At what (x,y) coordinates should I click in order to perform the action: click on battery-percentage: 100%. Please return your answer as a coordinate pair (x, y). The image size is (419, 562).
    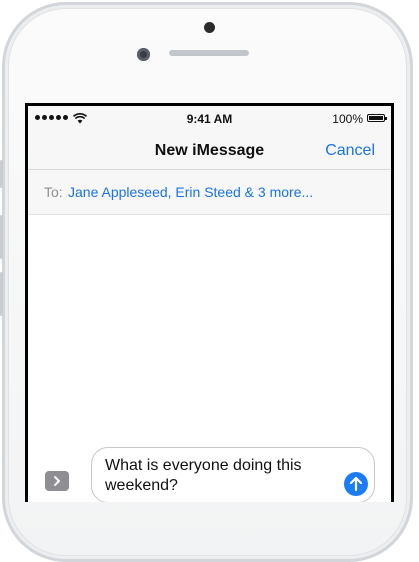
    Looking at the image, I should click on (347, 119).